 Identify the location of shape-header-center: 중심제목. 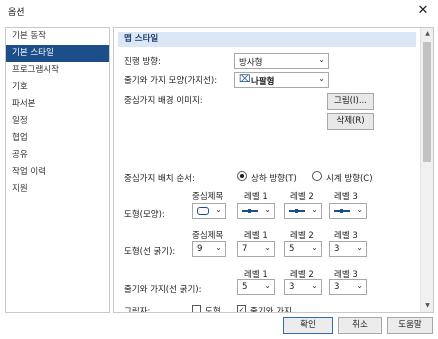
(208, 197).